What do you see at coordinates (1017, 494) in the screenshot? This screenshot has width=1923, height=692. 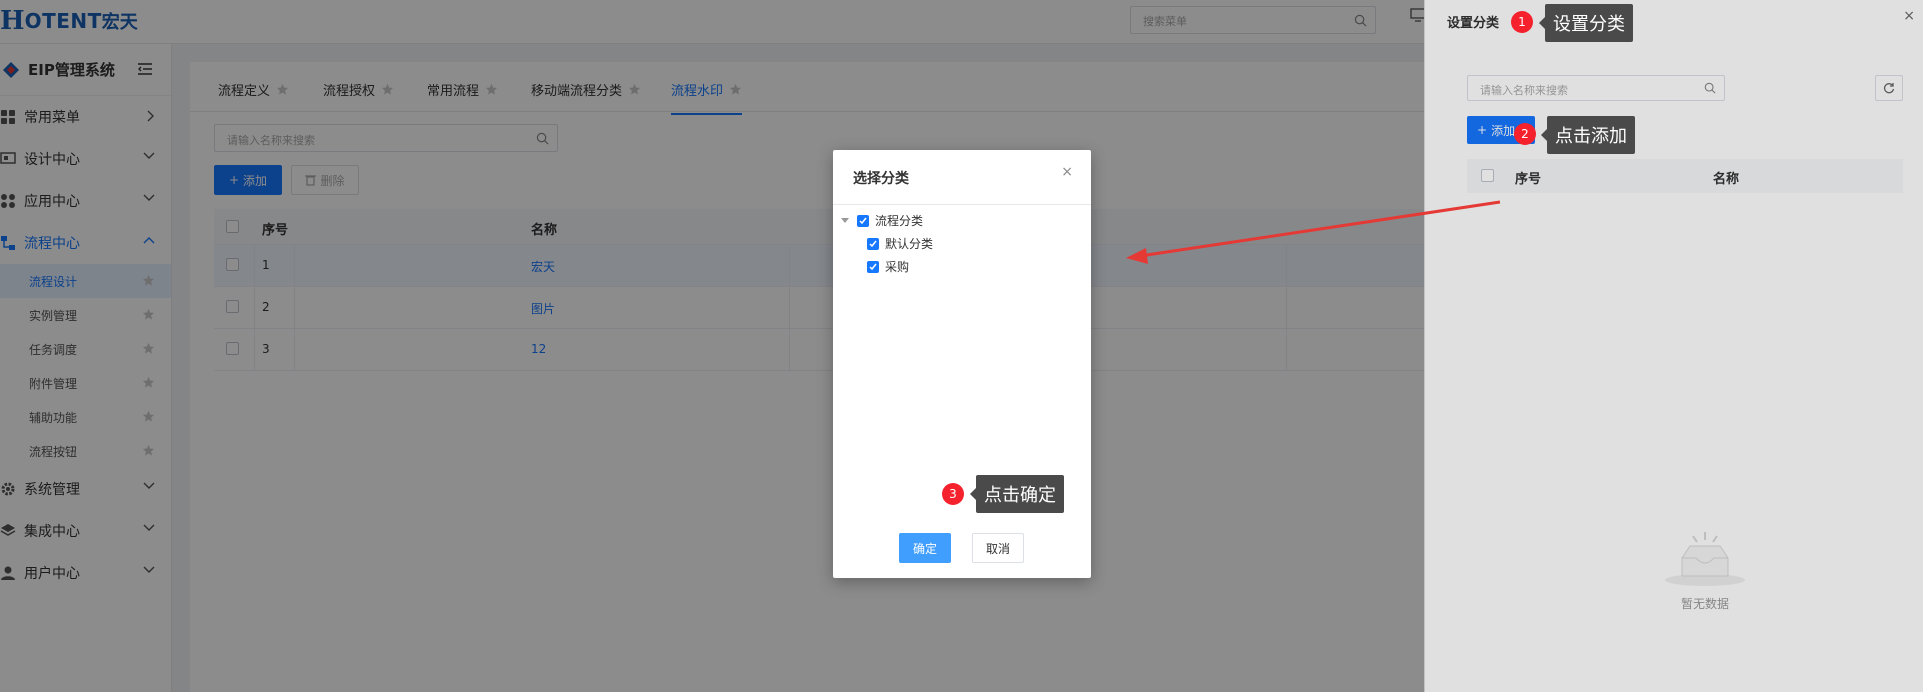 I see `callout-click-confirm: 点击确定` at bounding box center [1017, 494].